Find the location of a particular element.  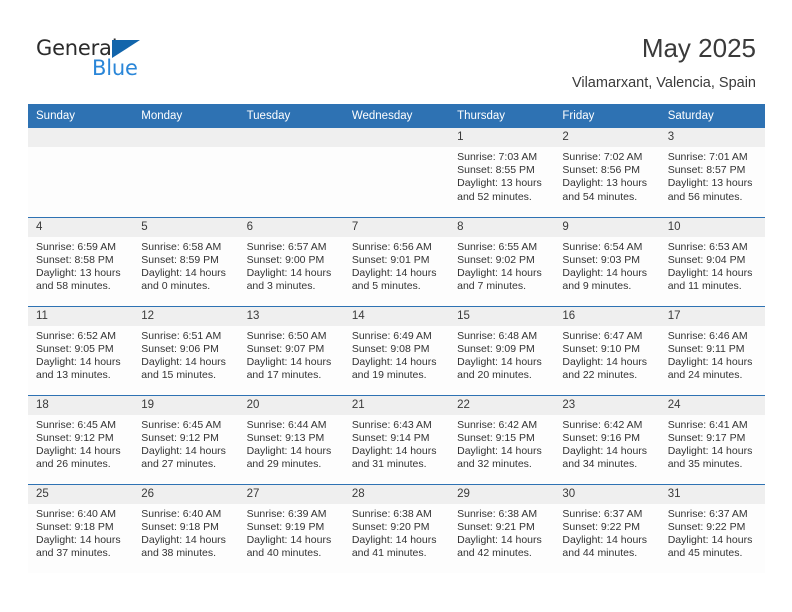

sunset-time: Sunset: 9:20 PM is located at coordinates (390, 526).